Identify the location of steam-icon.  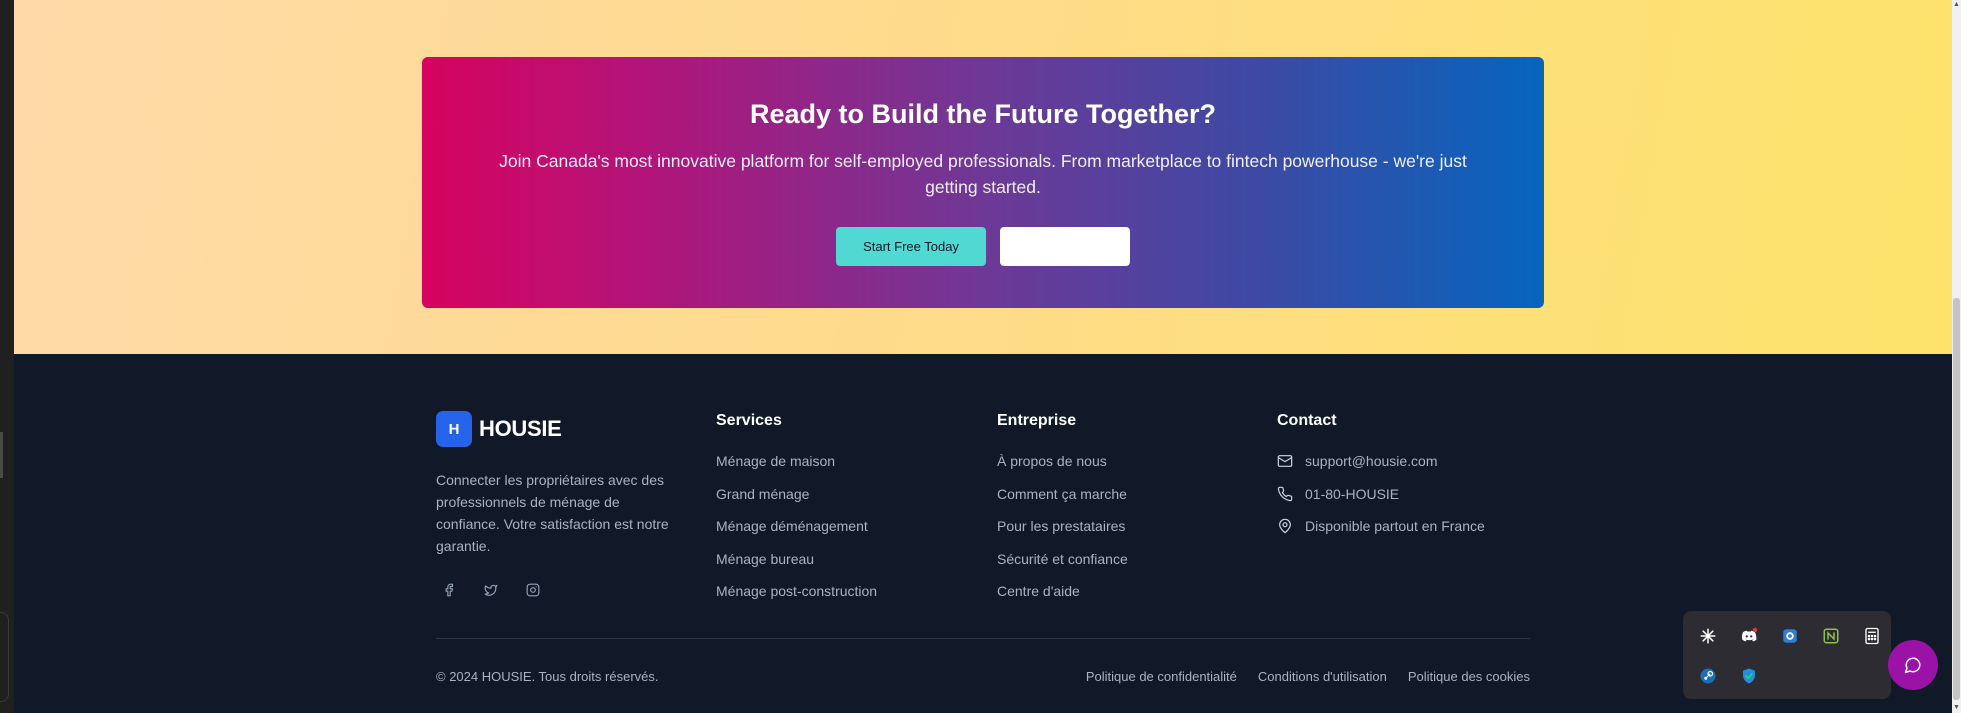
(1708, 676).